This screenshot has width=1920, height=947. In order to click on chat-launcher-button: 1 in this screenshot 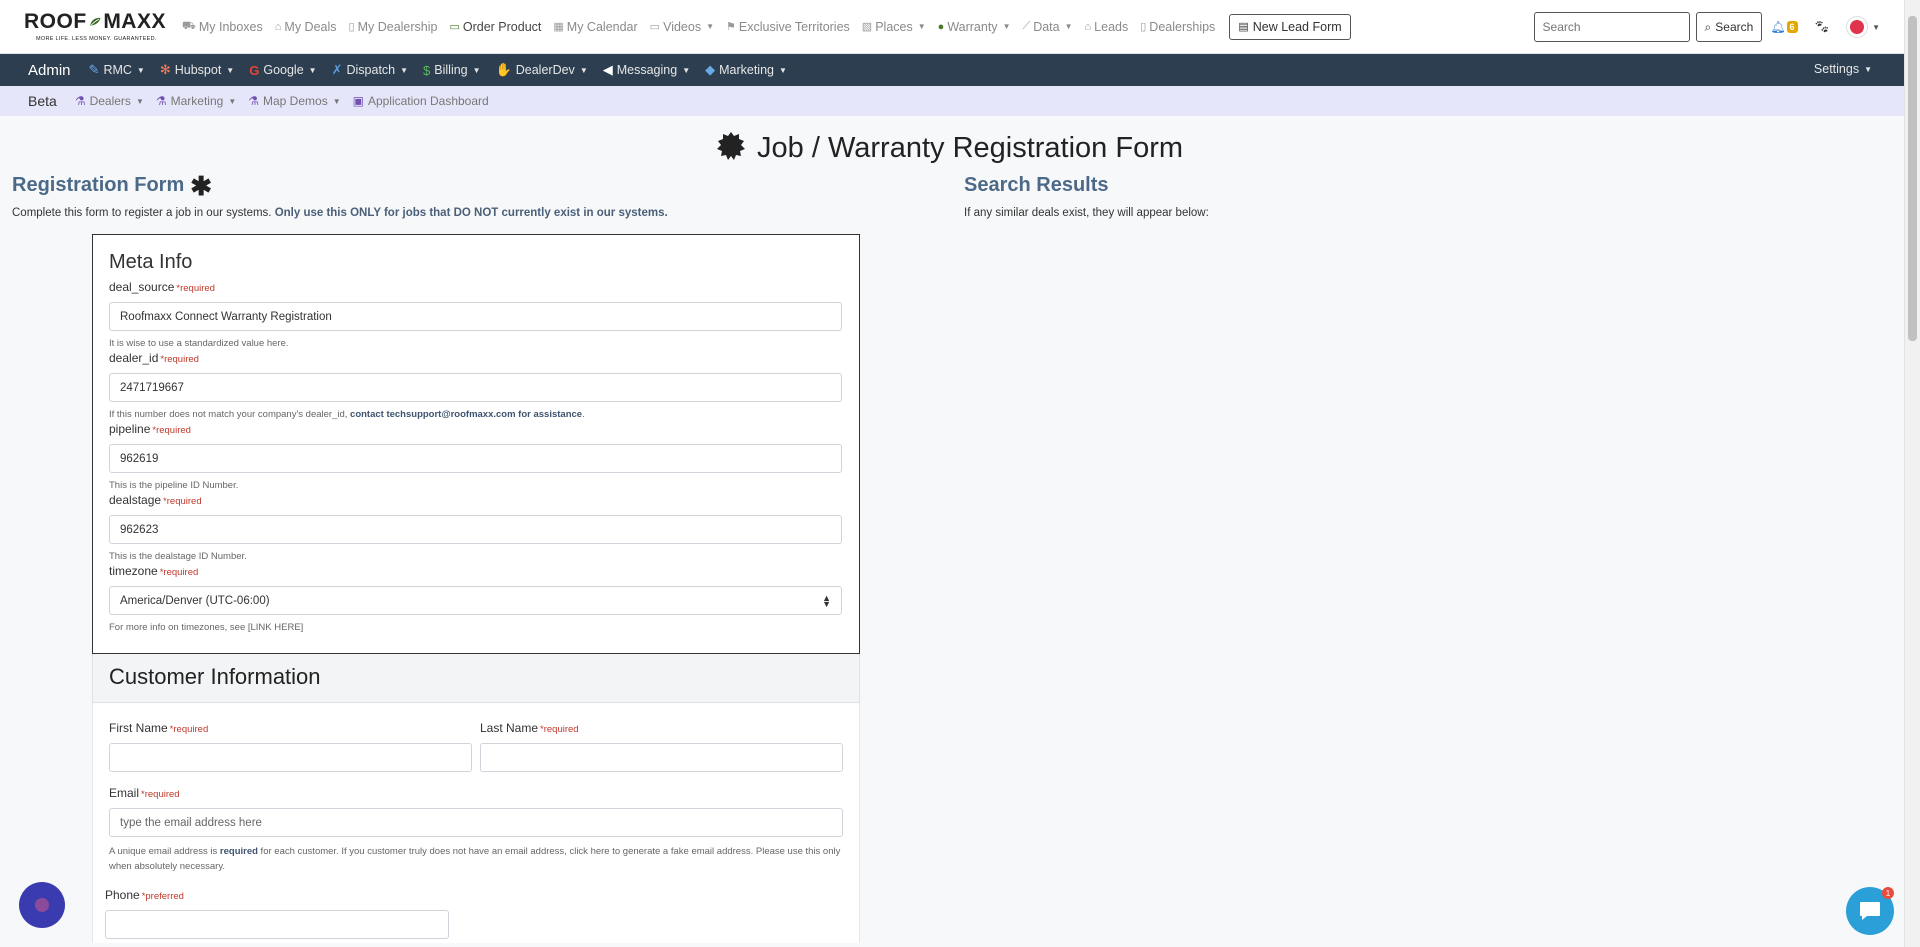, I will do `click(1870, 911)`.